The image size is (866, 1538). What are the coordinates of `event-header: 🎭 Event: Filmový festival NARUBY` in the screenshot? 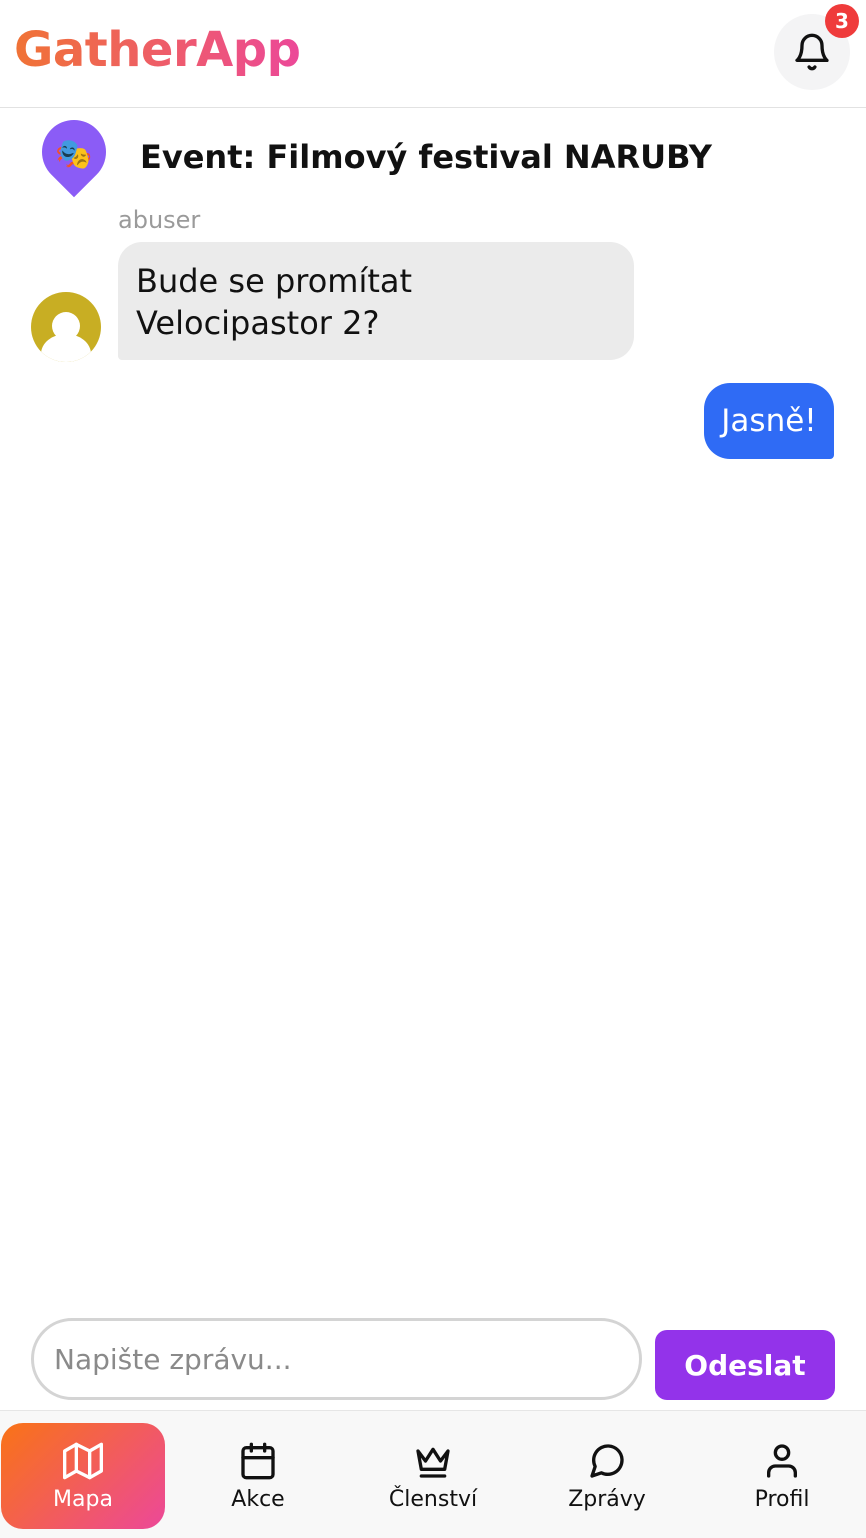 It's located at (433, 157).